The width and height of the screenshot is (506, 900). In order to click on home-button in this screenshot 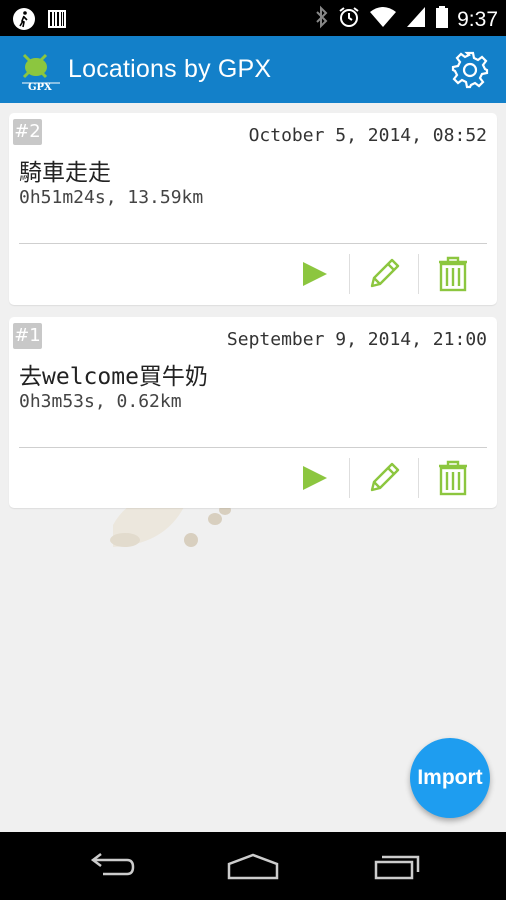, I will do `click(253, 867)`.